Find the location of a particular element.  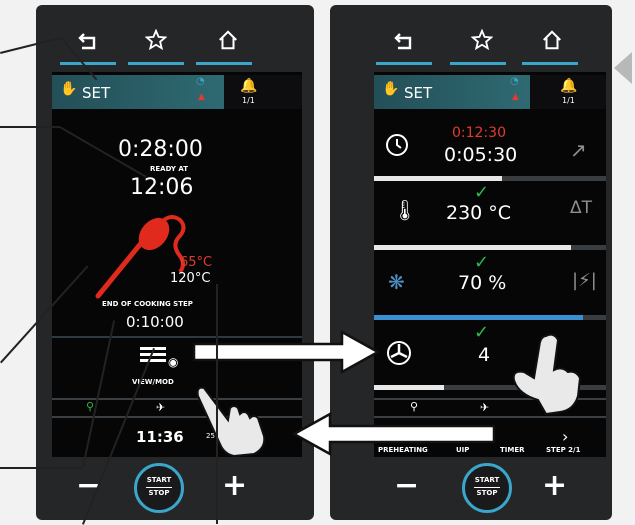

temperature-progress-bar is located at coordinates (490, 247).